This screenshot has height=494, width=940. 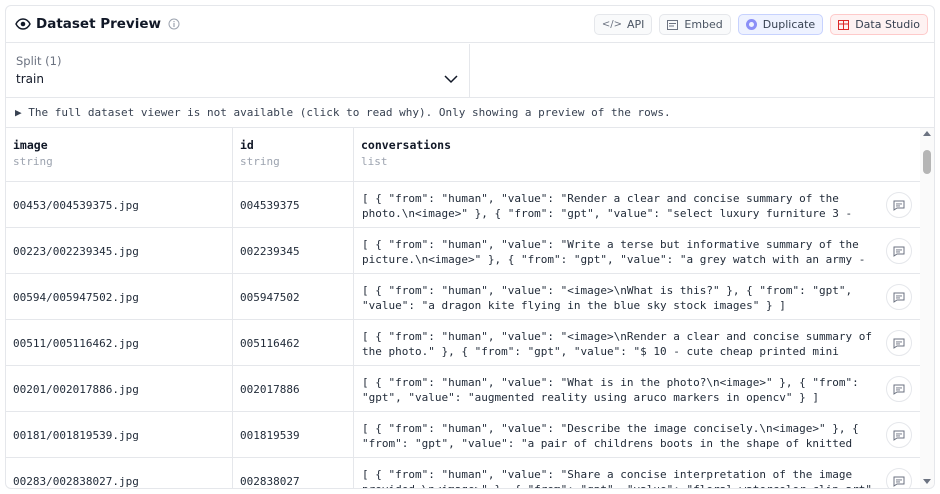 I want to click on cell-text: 001819539, so click(x=270, y=435).